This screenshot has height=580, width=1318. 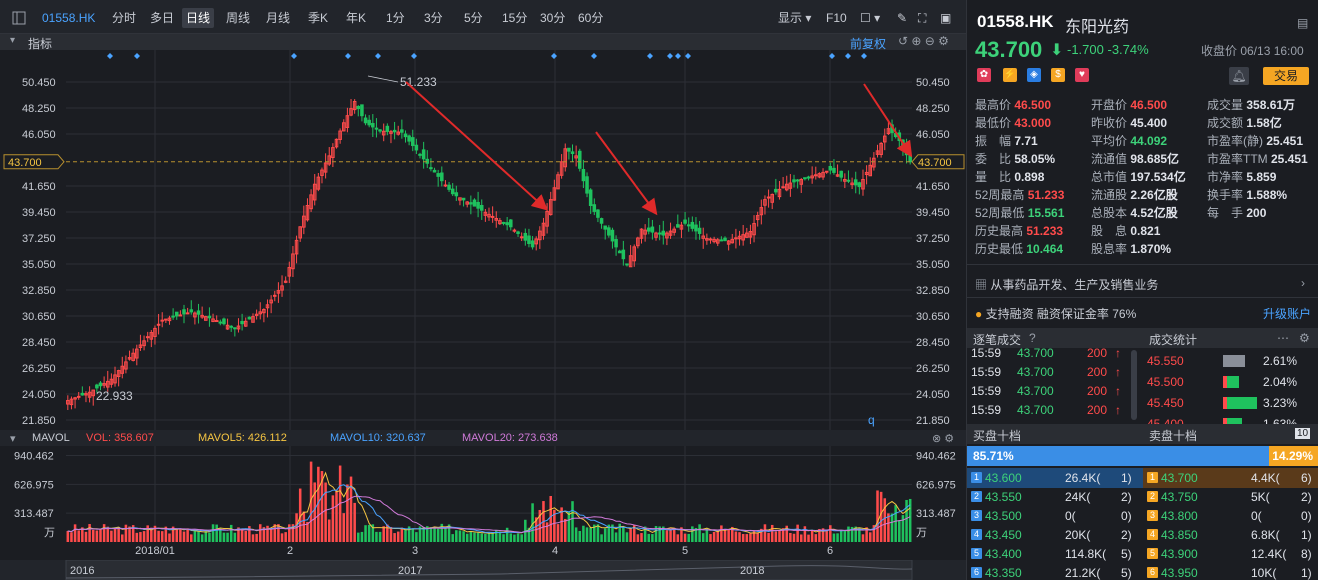 What do you see at coordinates (1230, 516) in the screenshot?
I see `ask-row: 3 43.800 0(0)` at bounding box center [1230, 516].